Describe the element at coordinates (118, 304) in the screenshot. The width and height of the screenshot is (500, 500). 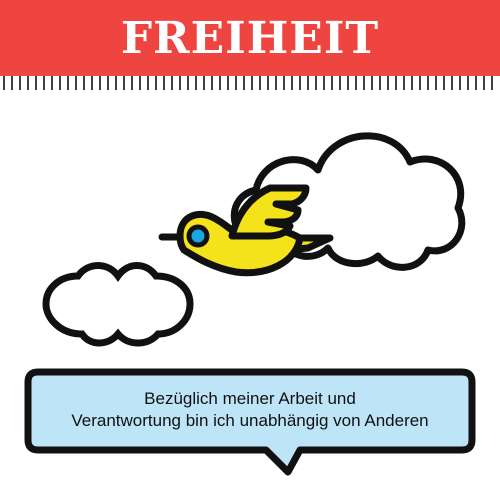
I see `small-cloud-icon` at that location.